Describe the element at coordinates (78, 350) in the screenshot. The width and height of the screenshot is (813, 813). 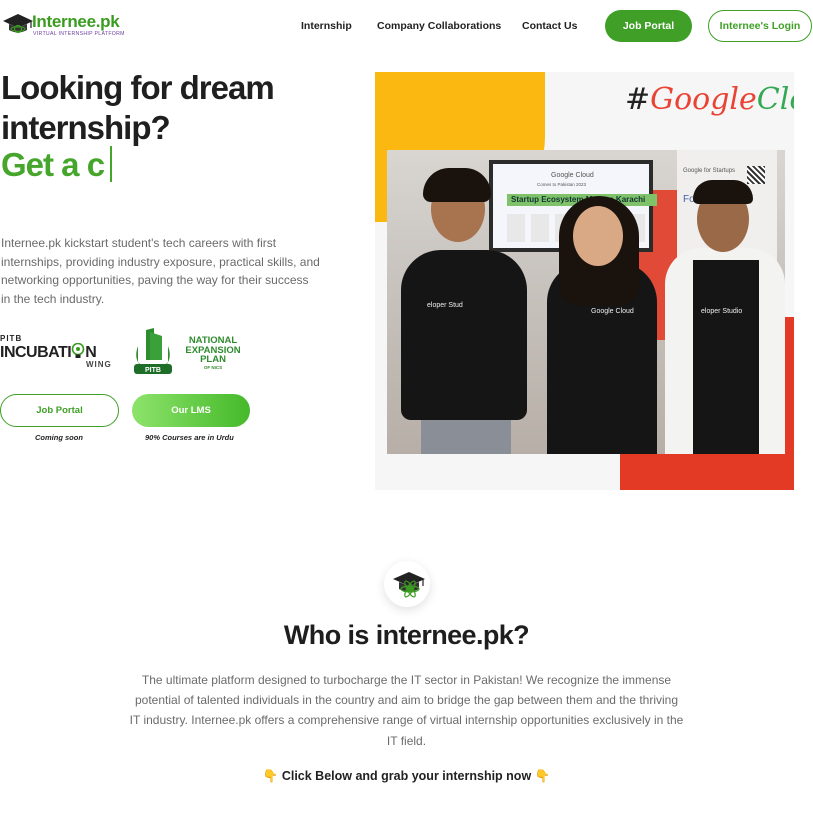
I see `lightbulb-icon` at that location.